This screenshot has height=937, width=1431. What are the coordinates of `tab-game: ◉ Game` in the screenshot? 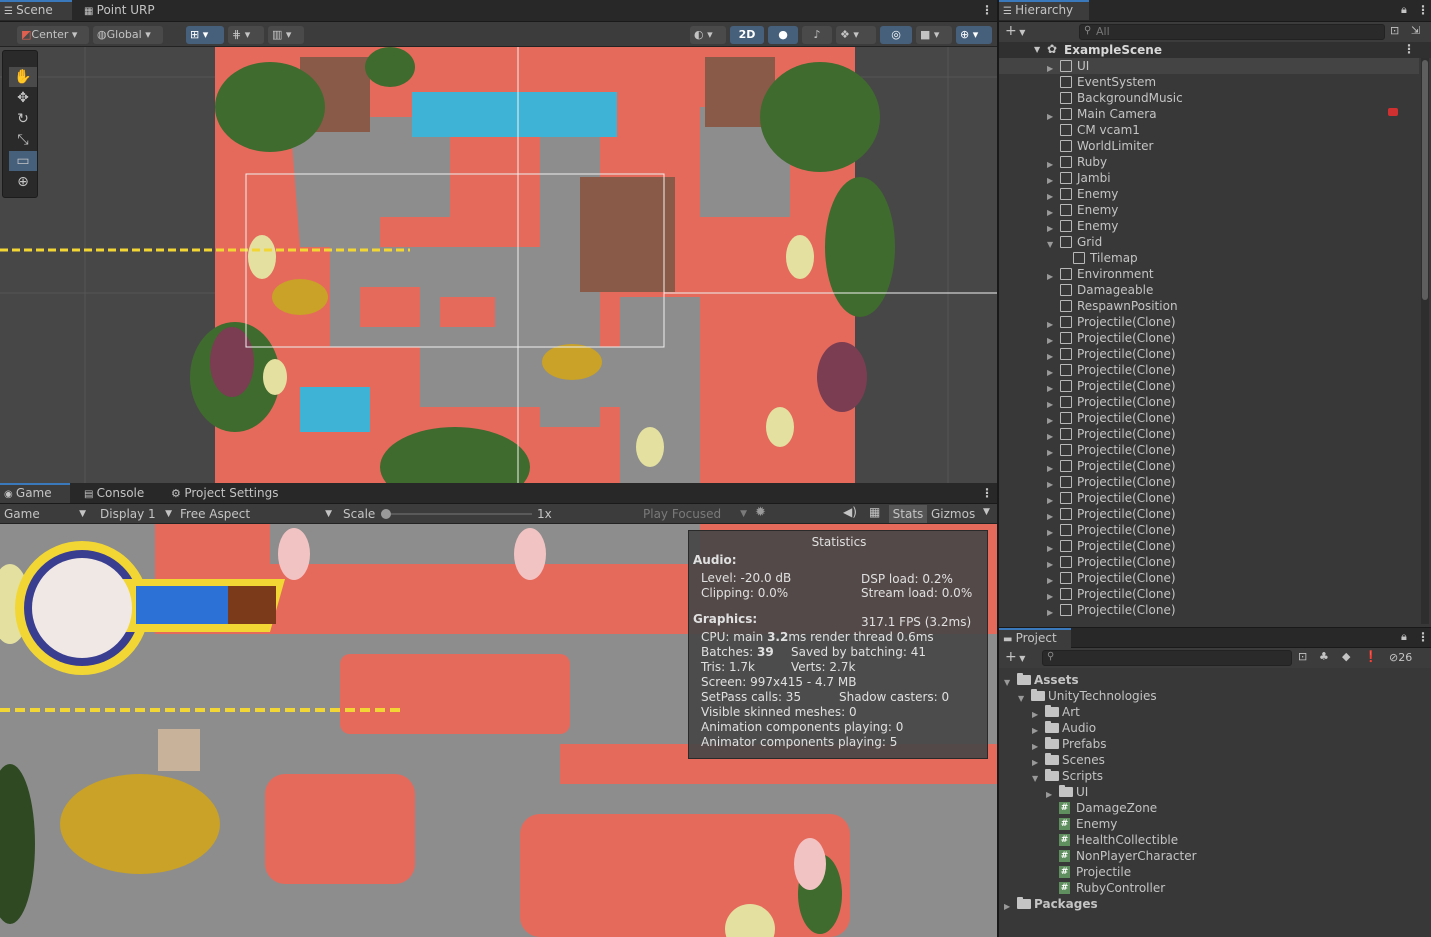 It's located at (35, 493).